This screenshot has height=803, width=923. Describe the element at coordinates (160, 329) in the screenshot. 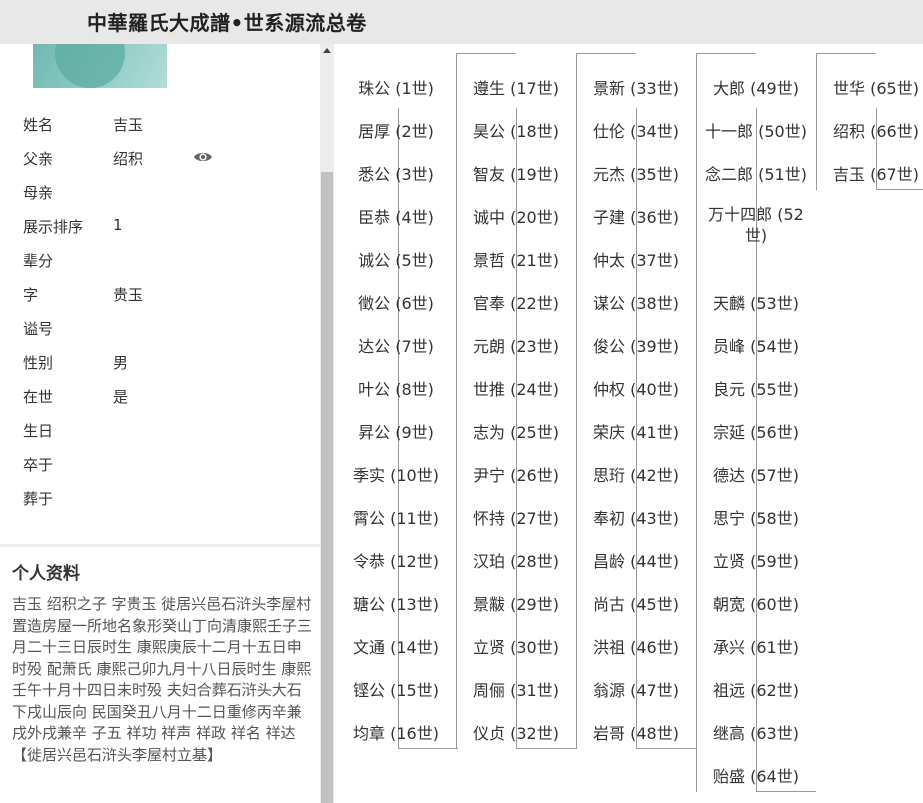

I see `field-row-posthumous-name: 谥号` at that location.